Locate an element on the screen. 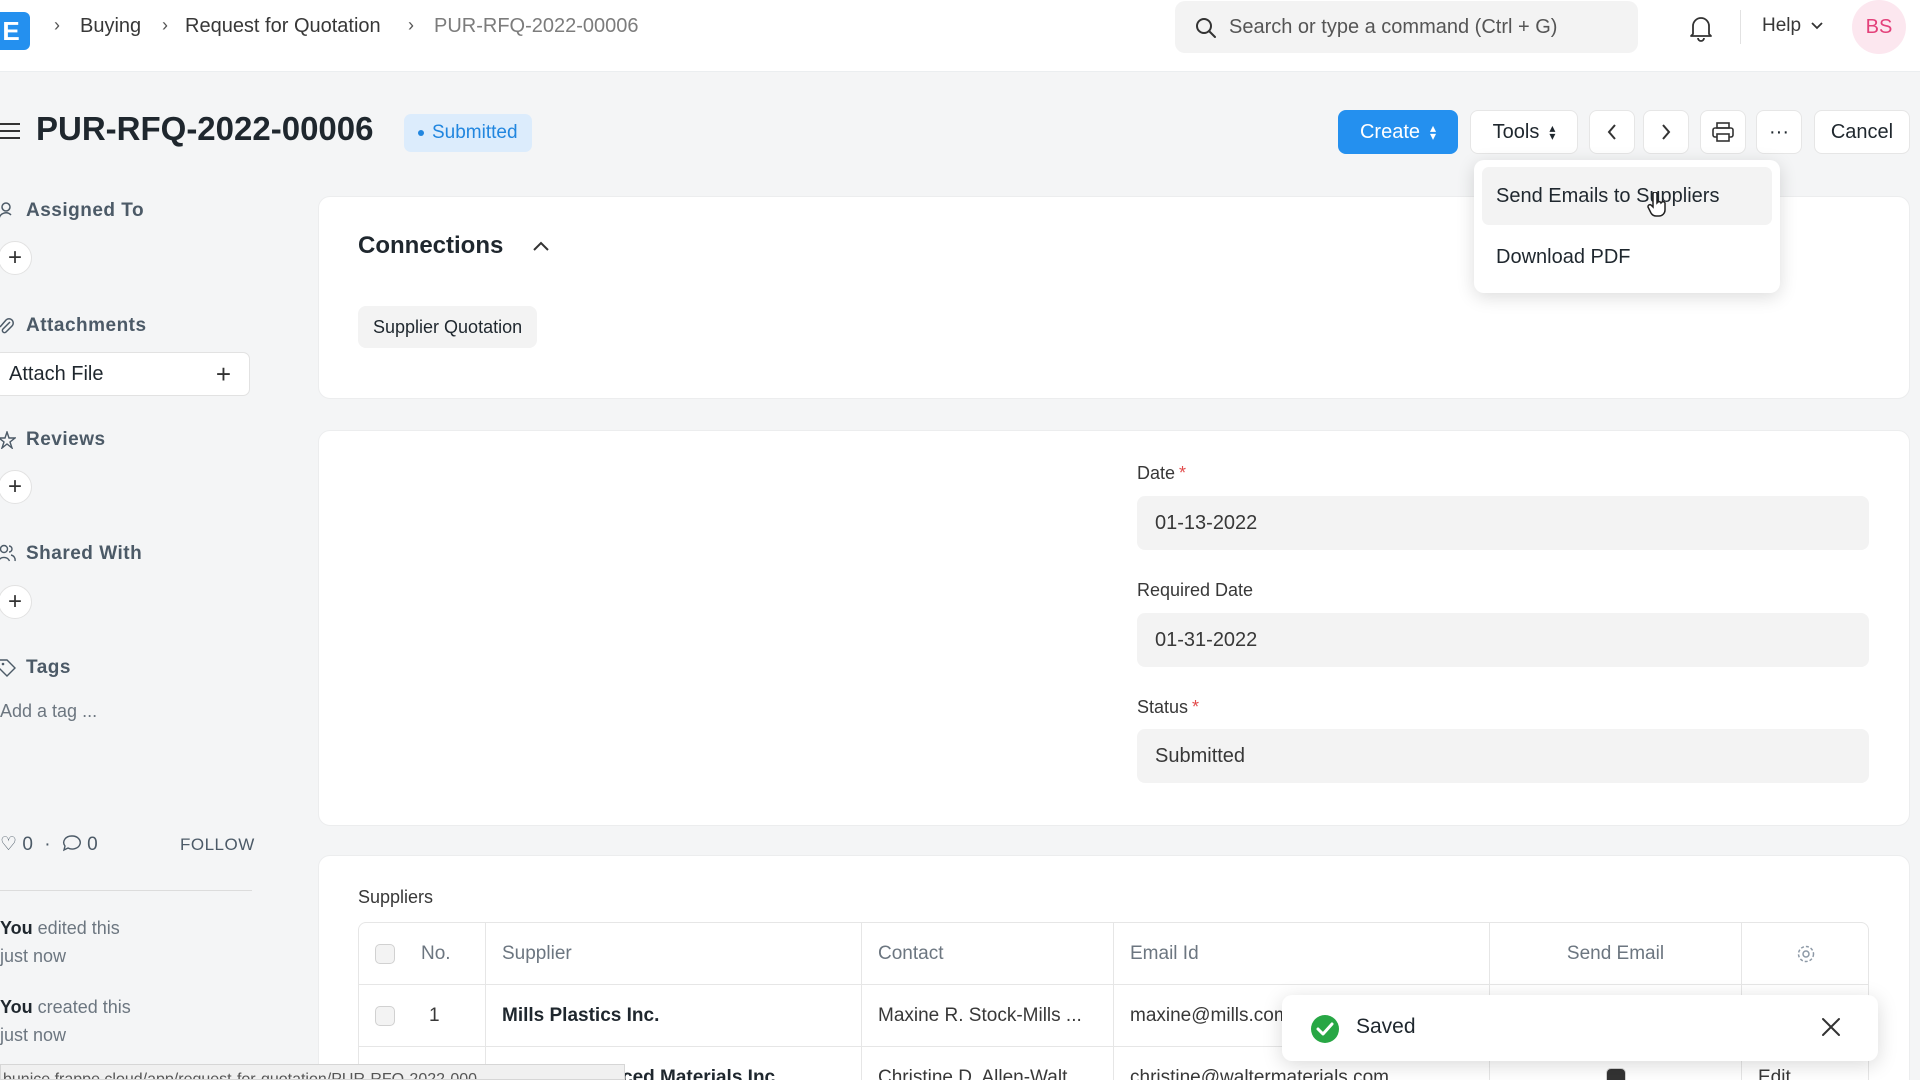 Image resolution: width=1920 pixels, height=1080 pixels. help-label: Help is located at coordinates (1782, 25).